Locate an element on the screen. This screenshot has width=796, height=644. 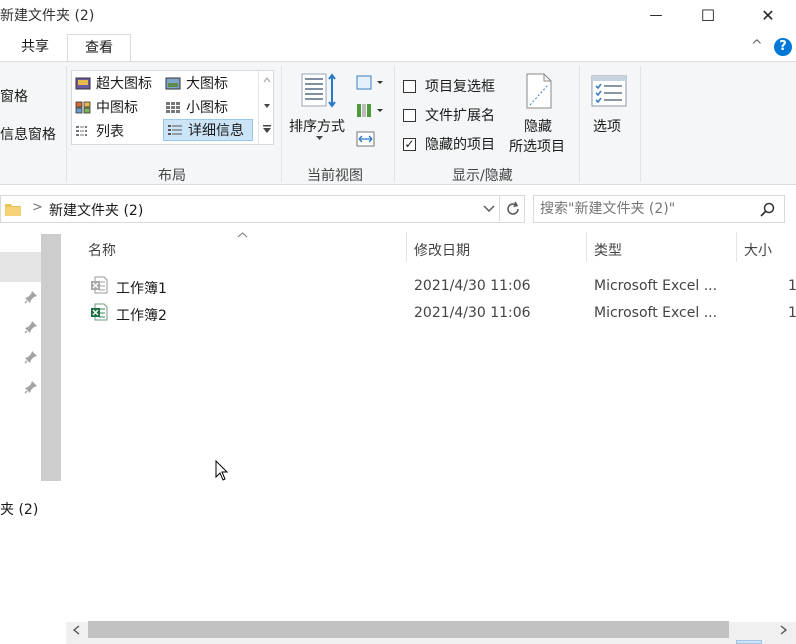
search-icon is located at coordinates (767, 209).